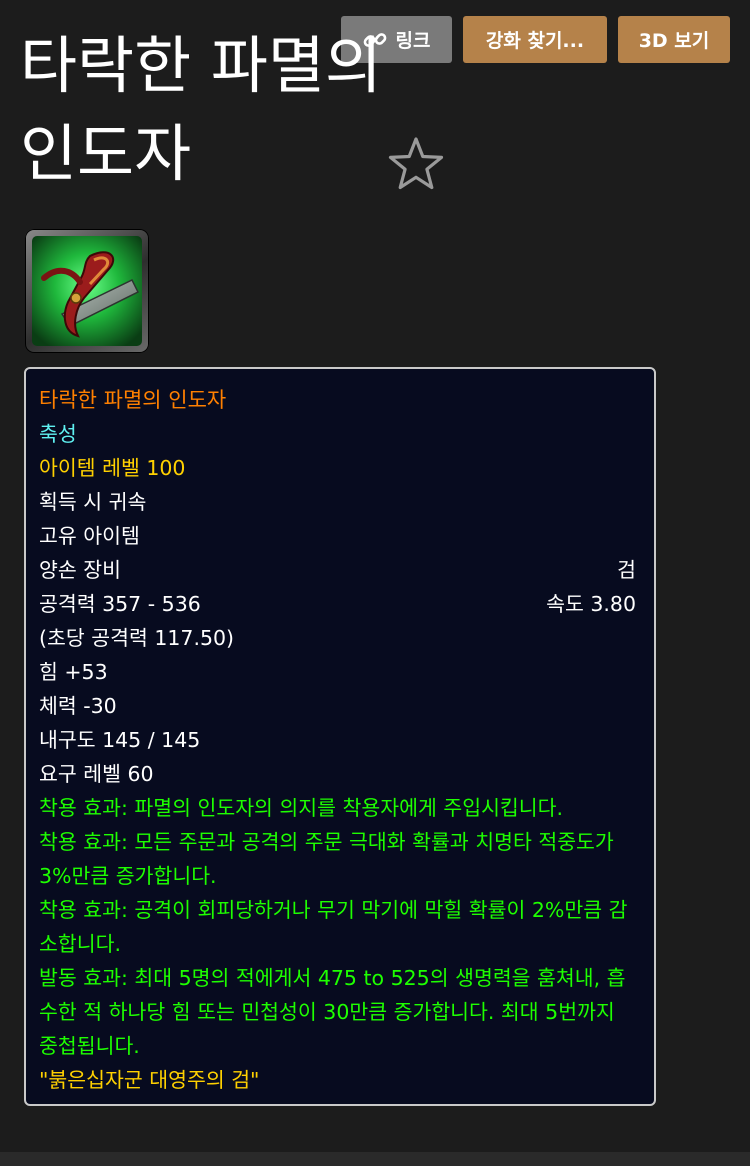  Describe the element at coordinates (89, 536) in the screenshot. I see `tooltip-unique: 고유 아이템` at that location.